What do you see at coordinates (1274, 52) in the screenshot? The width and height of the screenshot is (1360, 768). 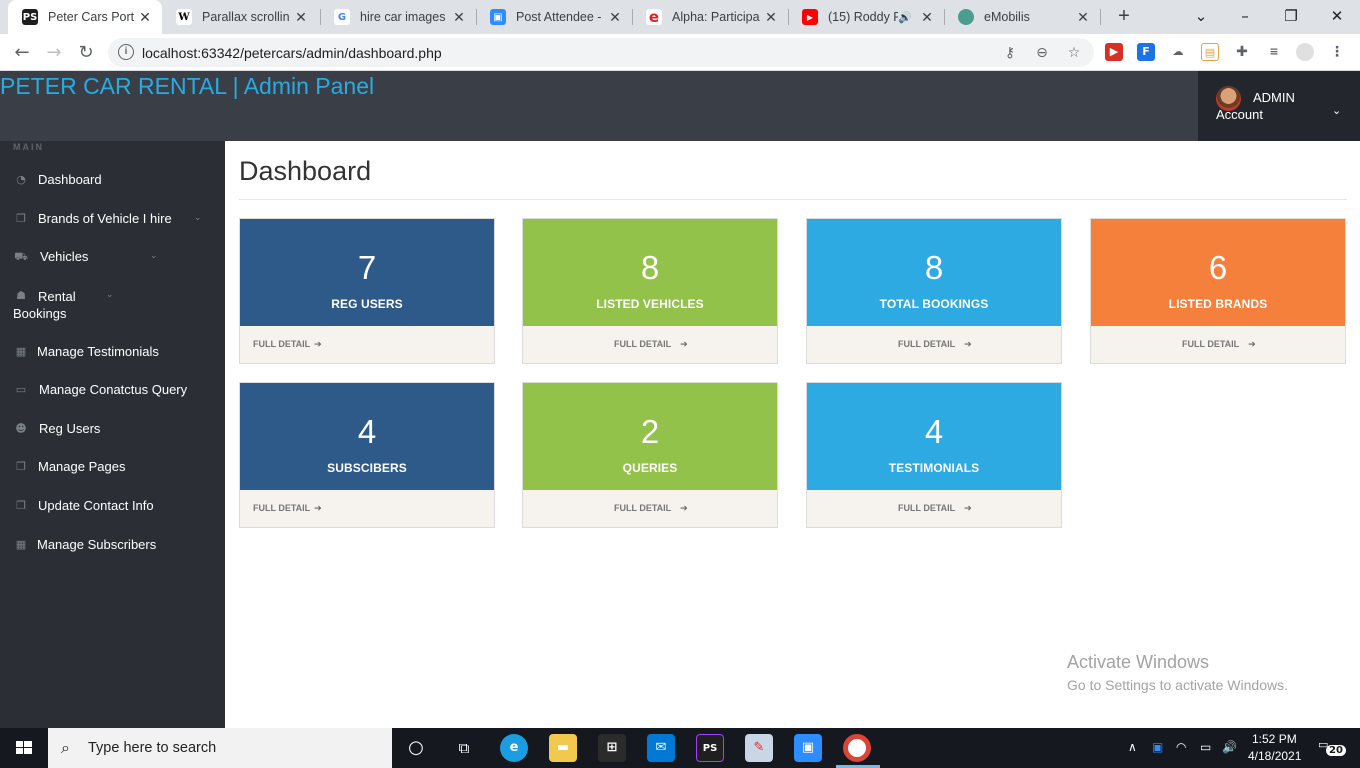 I see `media-control-icon: ≡` at bounding box center [1274, 52].